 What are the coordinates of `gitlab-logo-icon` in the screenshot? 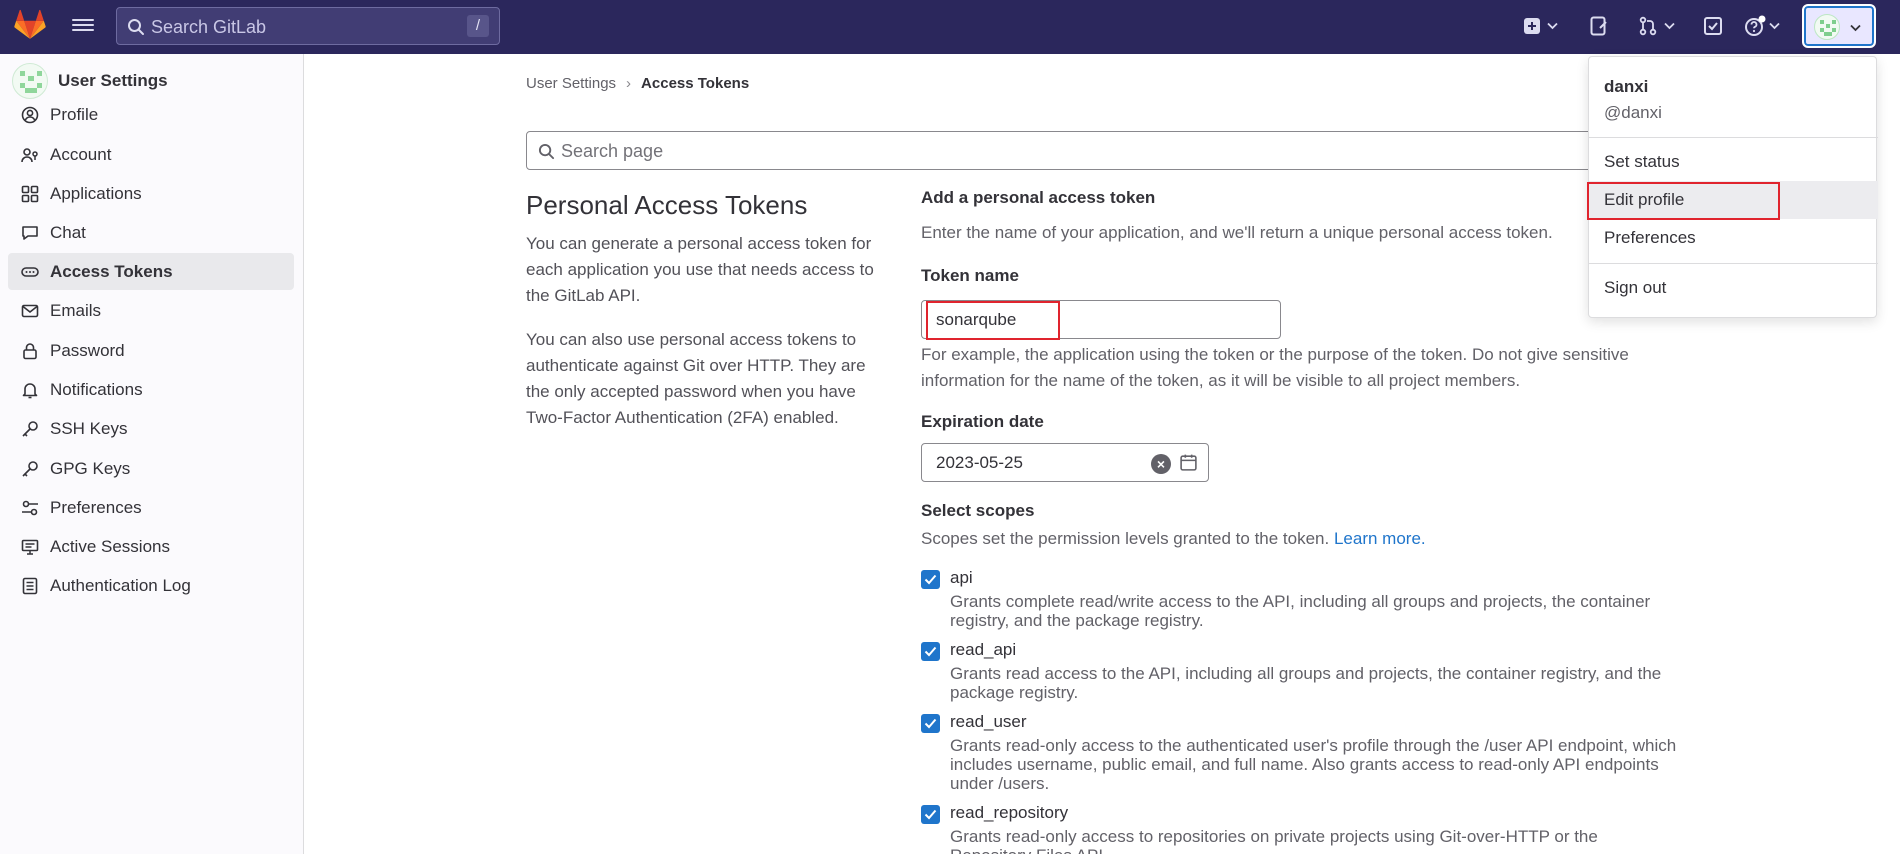 It's located at (30, 25).